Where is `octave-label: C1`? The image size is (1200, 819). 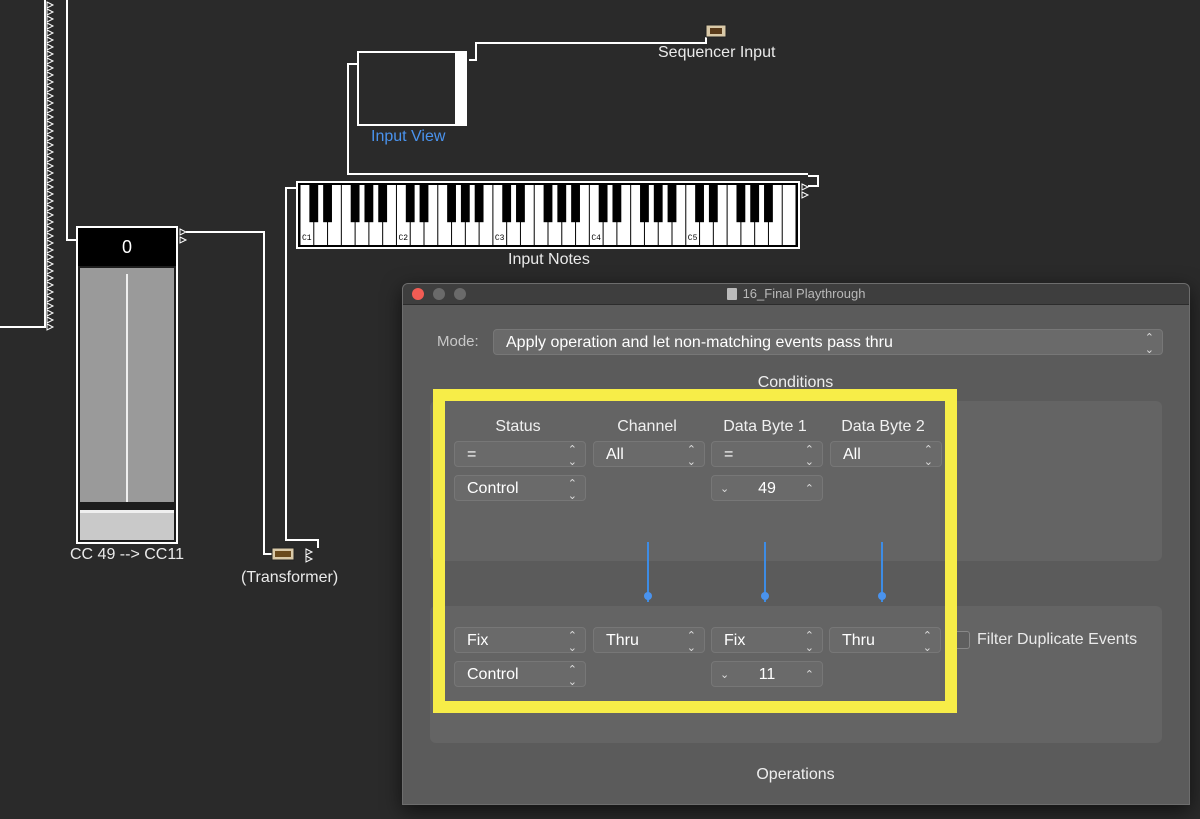
octave-label: C1 is located at coordinates (307, 238).